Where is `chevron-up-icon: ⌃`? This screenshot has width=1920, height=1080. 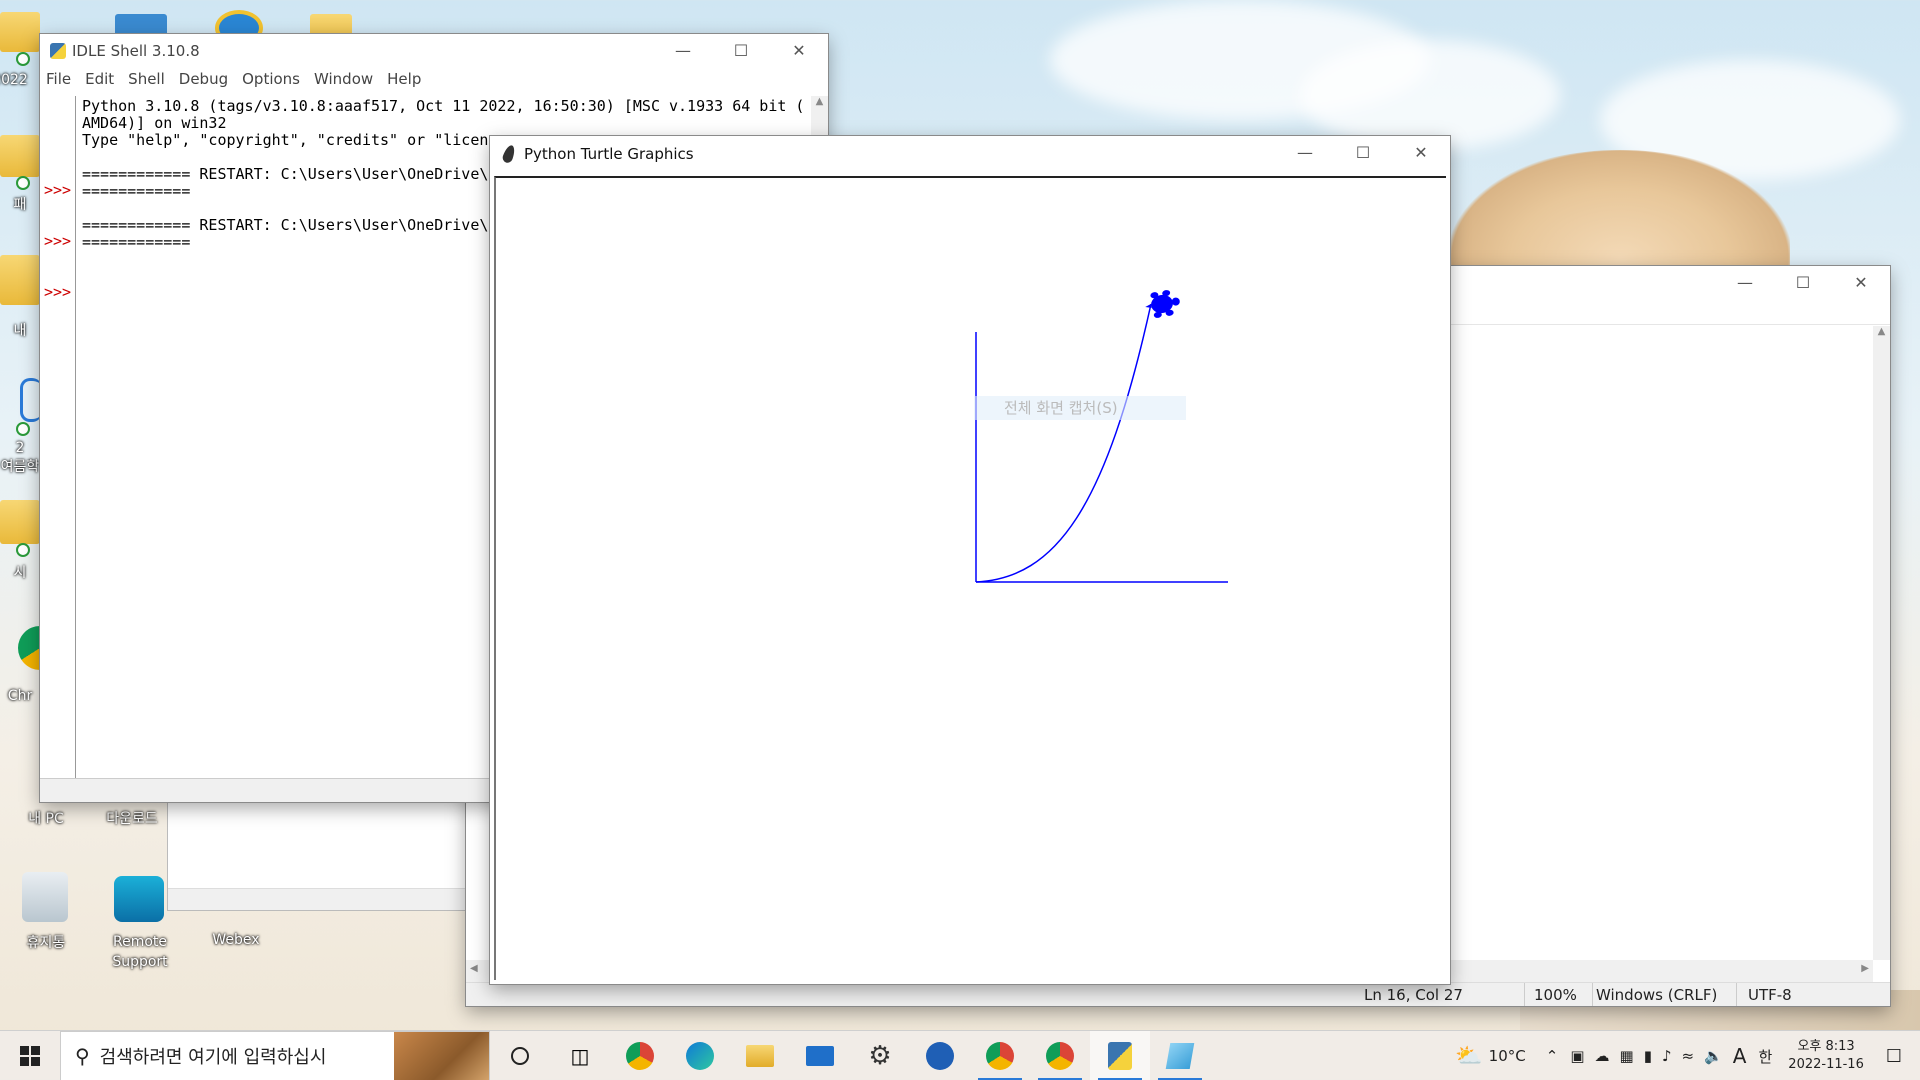 chevron-up-icon: ⌃ is located at coordinates (1552, 1056).